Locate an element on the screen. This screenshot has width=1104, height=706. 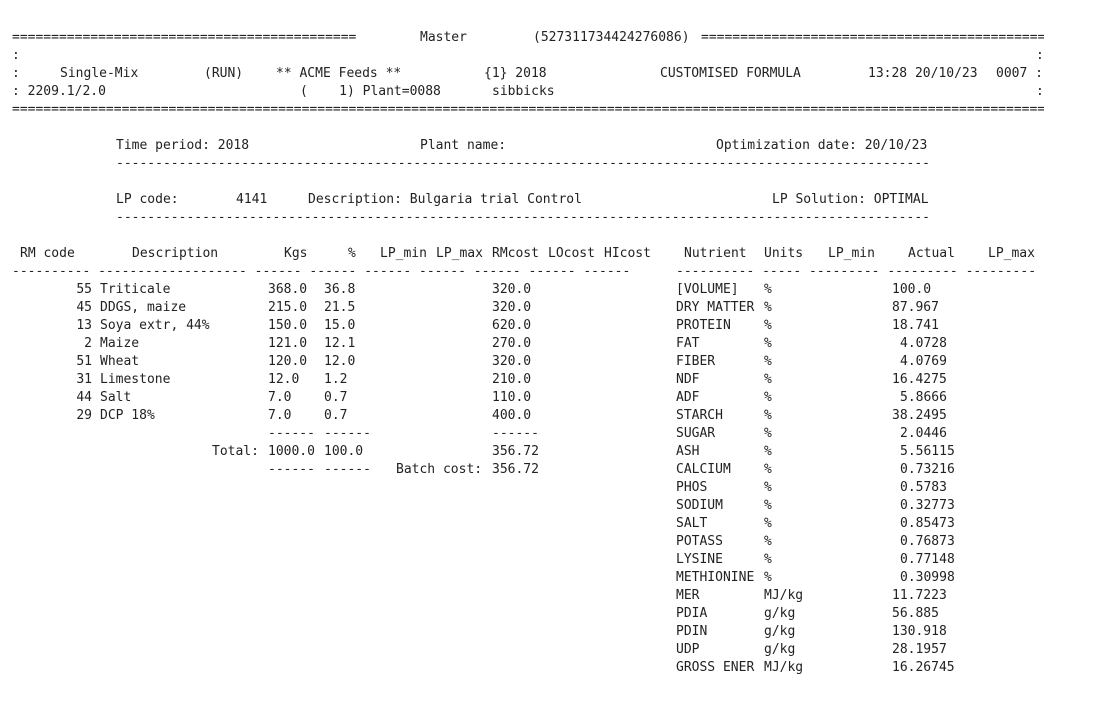
rm-description: Salt is located at coordinates (116, 397).